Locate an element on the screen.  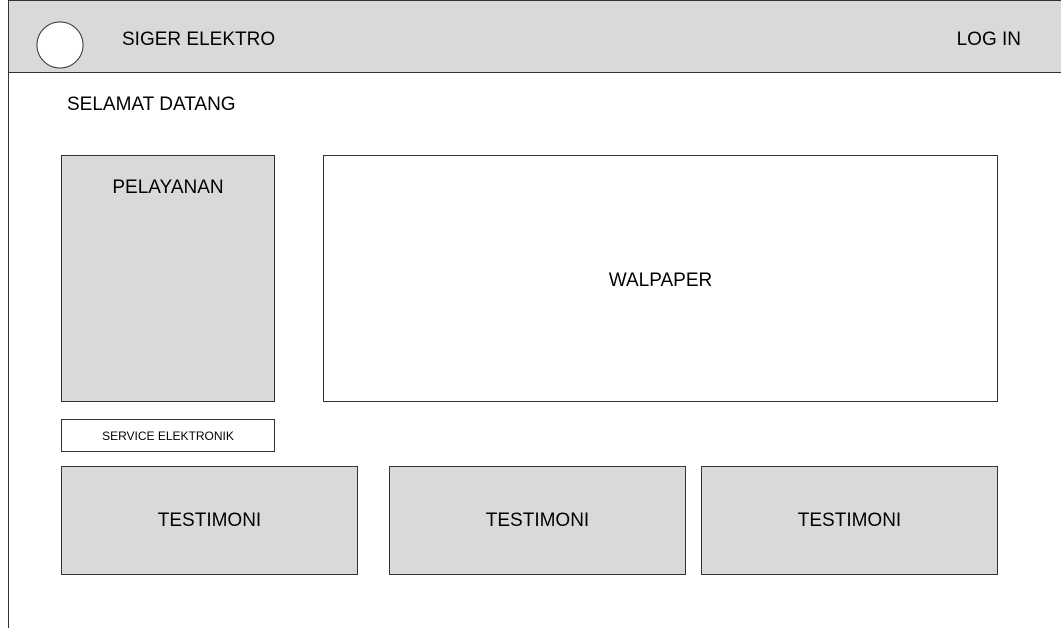
services-panel-label: PELAYANAN is located at coordinates (168, 187).